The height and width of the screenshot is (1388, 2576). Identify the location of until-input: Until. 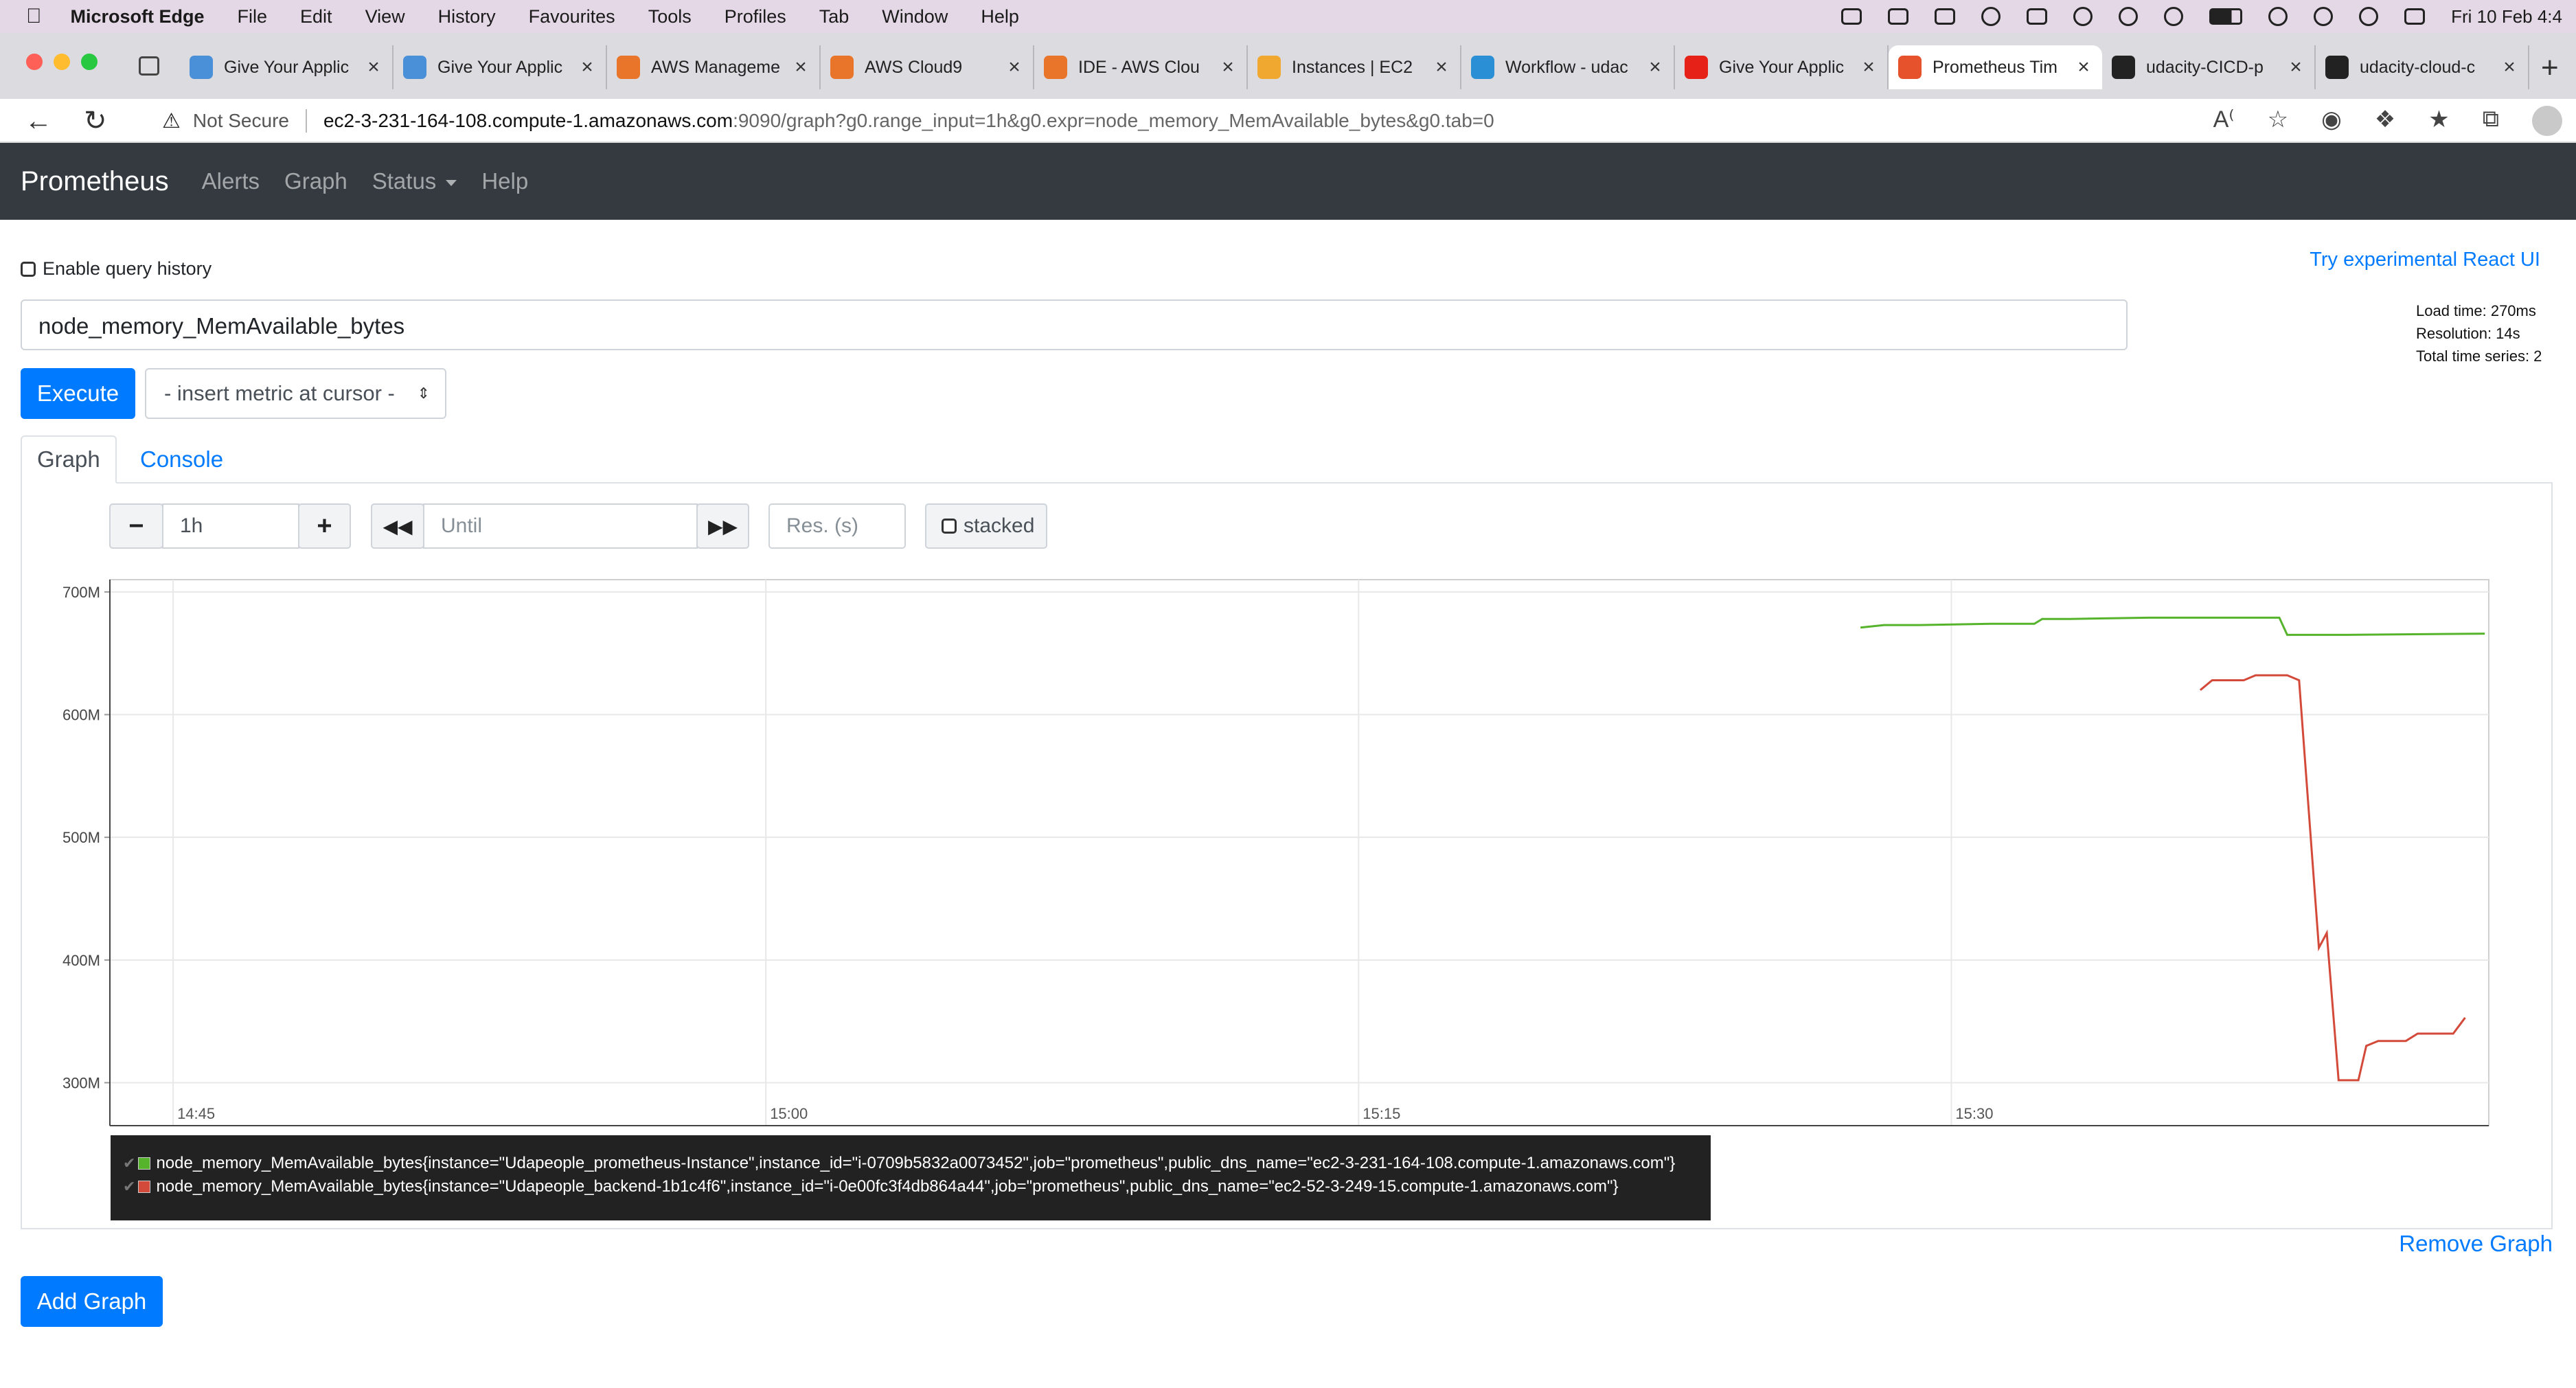
(560, 526).